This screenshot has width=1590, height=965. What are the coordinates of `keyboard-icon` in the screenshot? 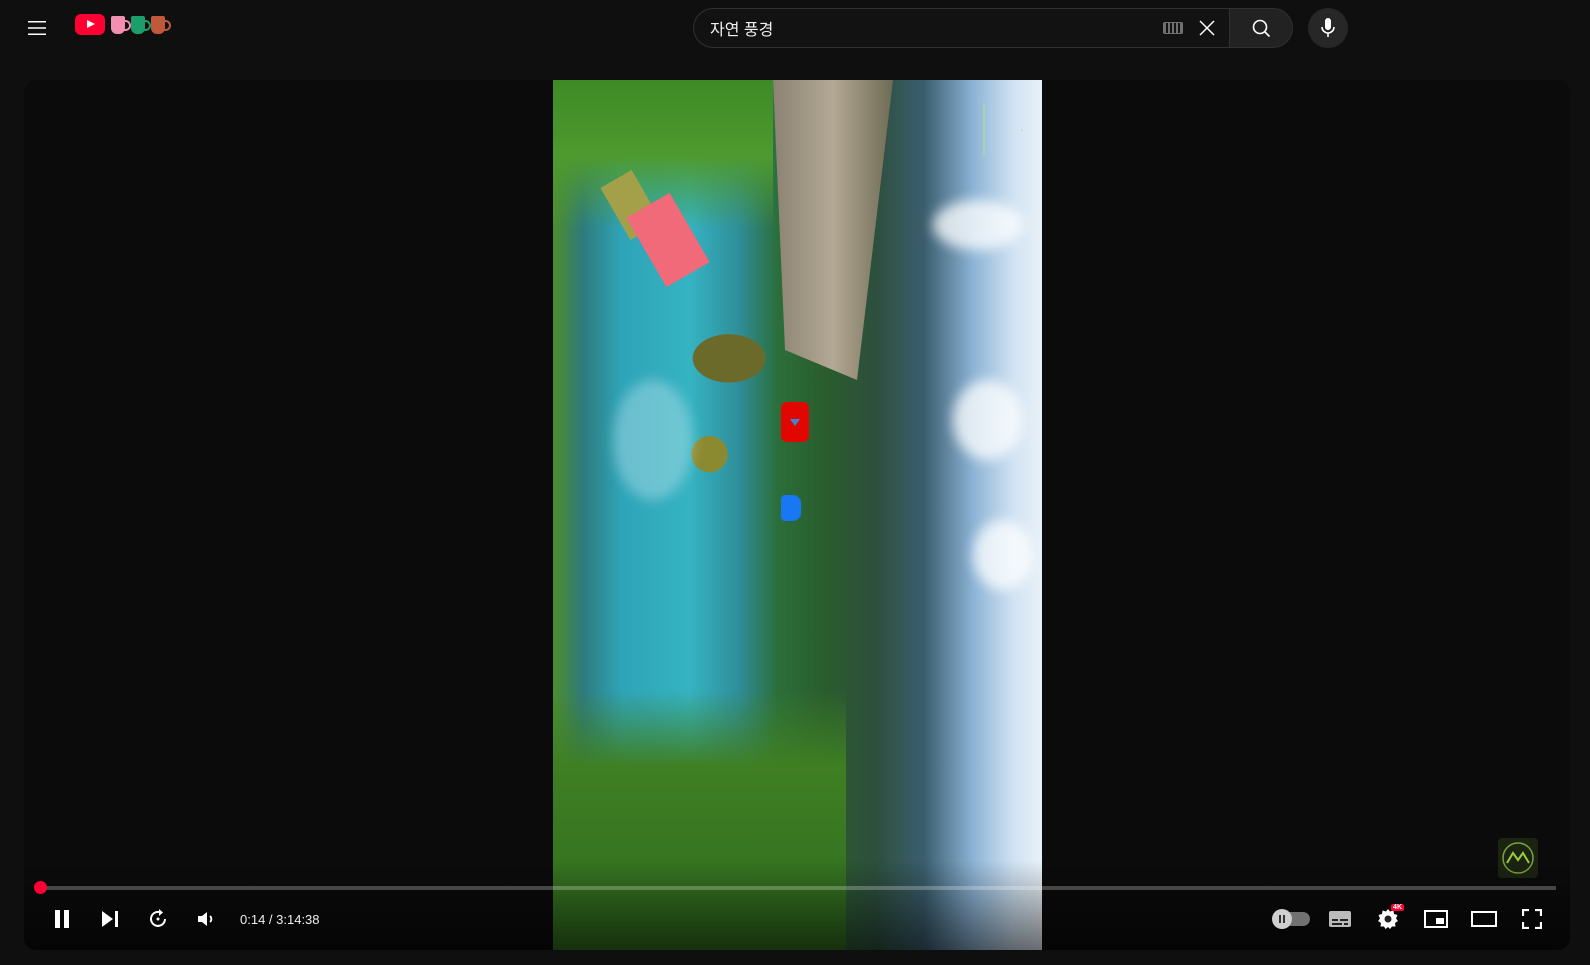 It's located at (1173, 28).